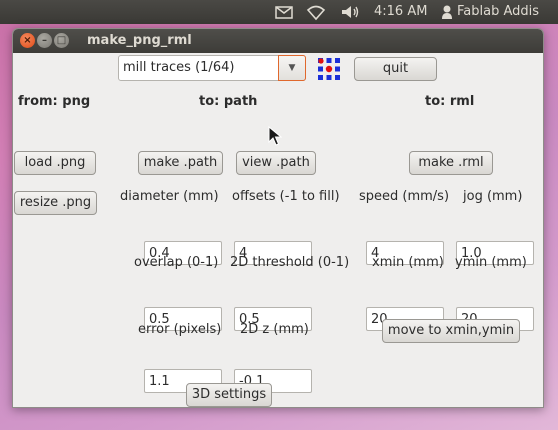 Image resolution: width=558 pixels, height=430 pixels. I want to click on minimize-icon: –, so click(44, 40).